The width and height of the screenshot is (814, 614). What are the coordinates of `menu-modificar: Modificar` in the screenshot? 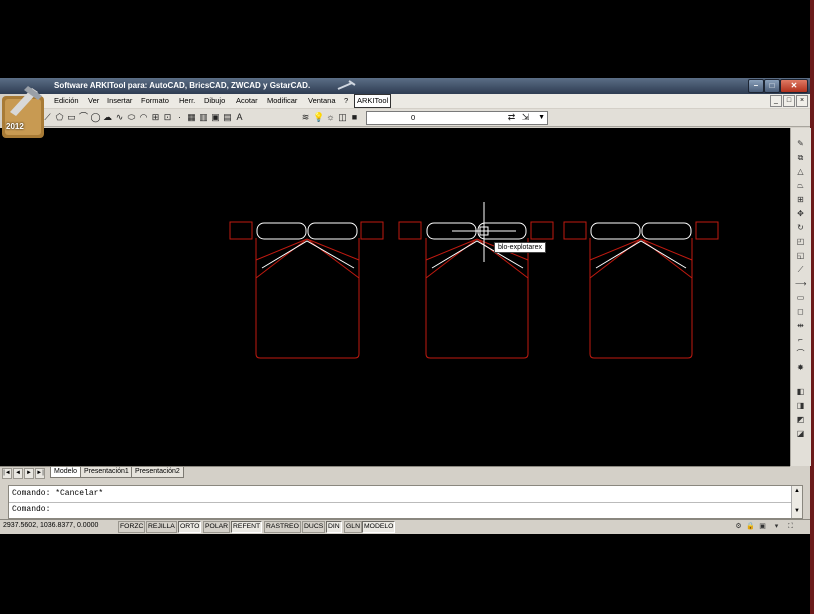 It's located at (282, 100).